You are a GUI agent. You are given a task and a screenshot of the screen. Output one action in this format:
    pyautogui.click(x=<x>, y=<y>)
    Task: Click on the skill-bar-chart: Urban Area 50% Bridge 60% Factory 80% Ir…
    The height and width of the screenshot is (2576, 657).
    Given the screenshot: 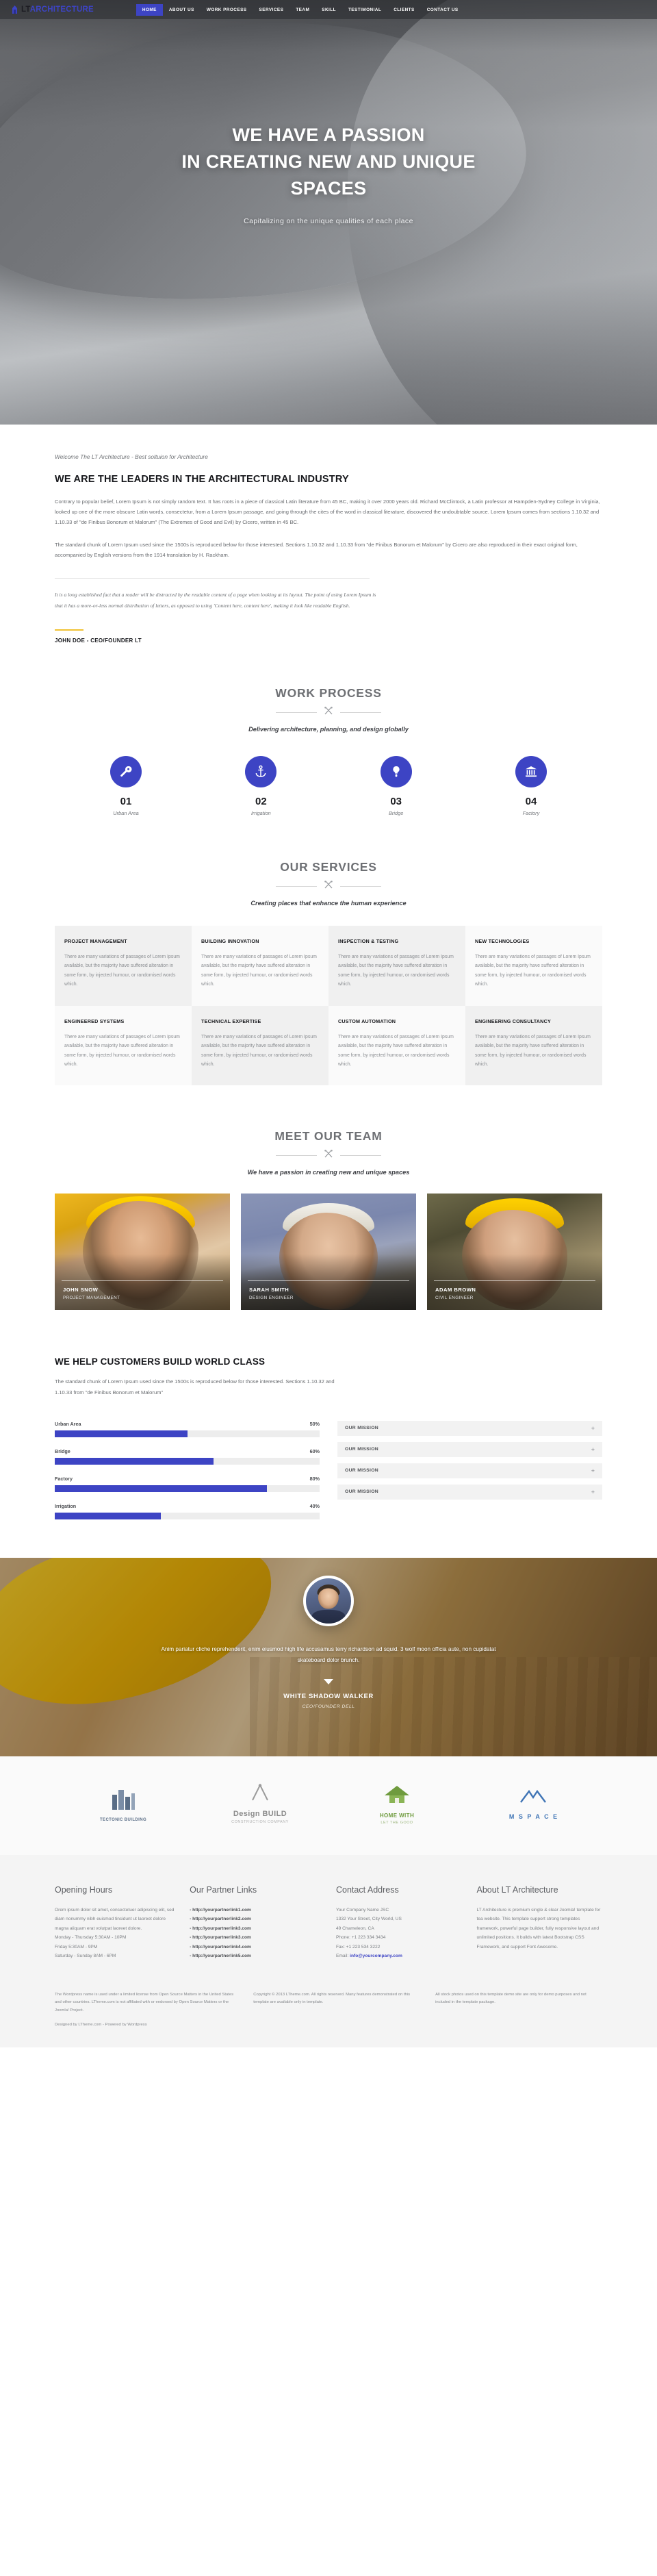 What is the action you would take?
    pyautogui.click(x=187, y=1475)
    